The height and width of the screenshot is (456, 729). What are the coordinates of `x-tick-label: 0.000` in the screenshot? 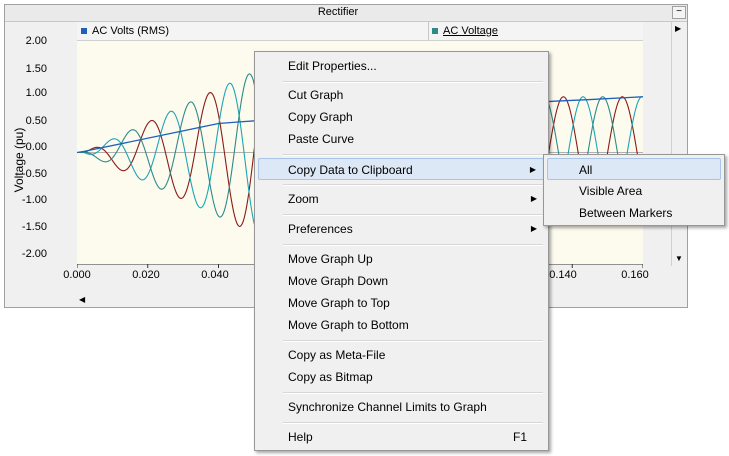 It's located at (77, 275).